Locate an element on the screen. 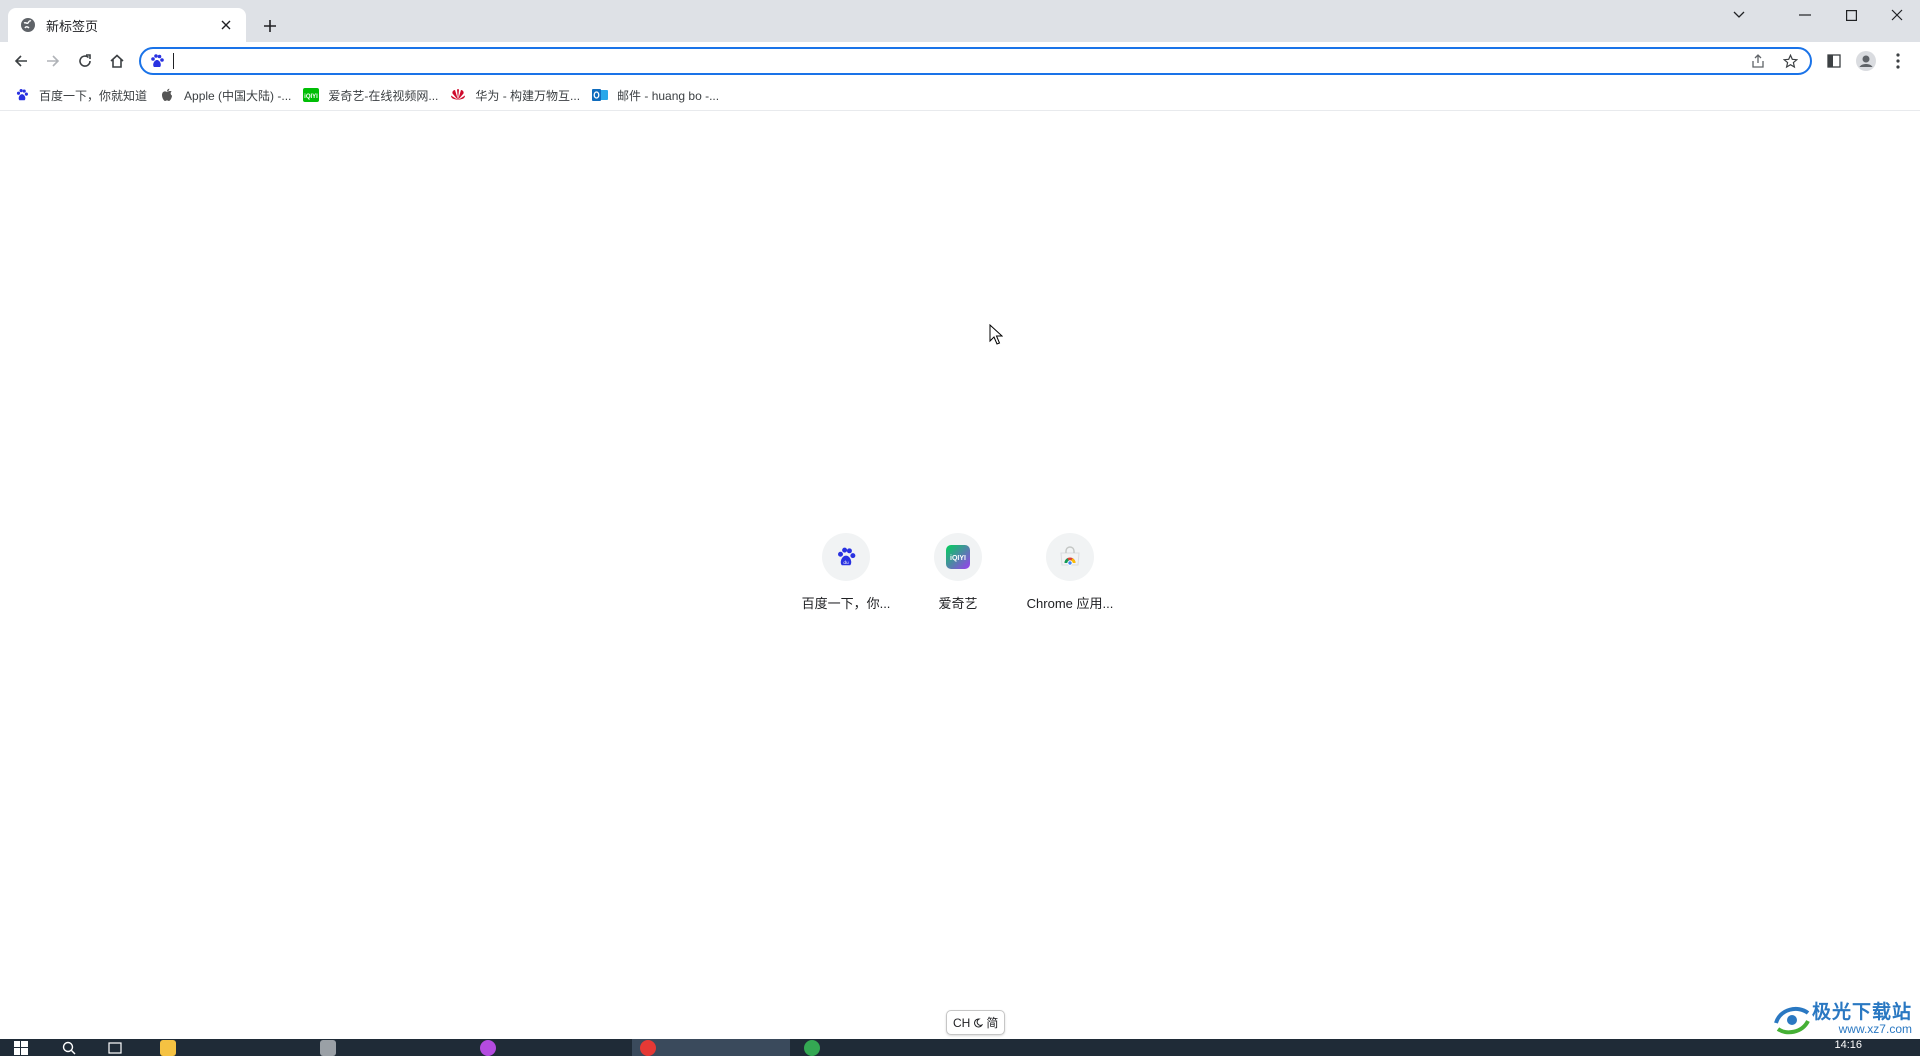 The width and height of the screenshot is (1920, 1056). share-icon is located at coordinates (1758, 61).